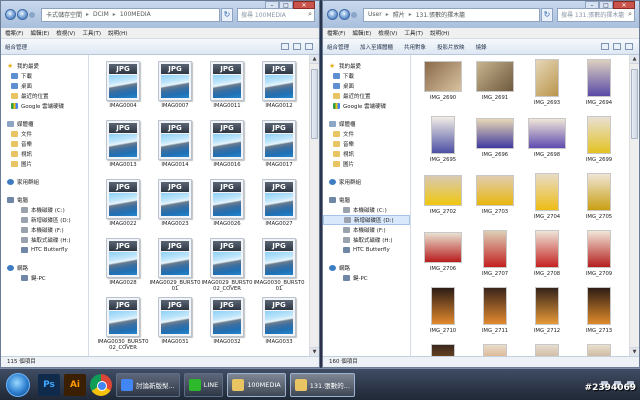  What do you see at coordinates (443, 258) in the screenshot?
I see `photo-item: IMG_2706` at bounding box center [443, 258].